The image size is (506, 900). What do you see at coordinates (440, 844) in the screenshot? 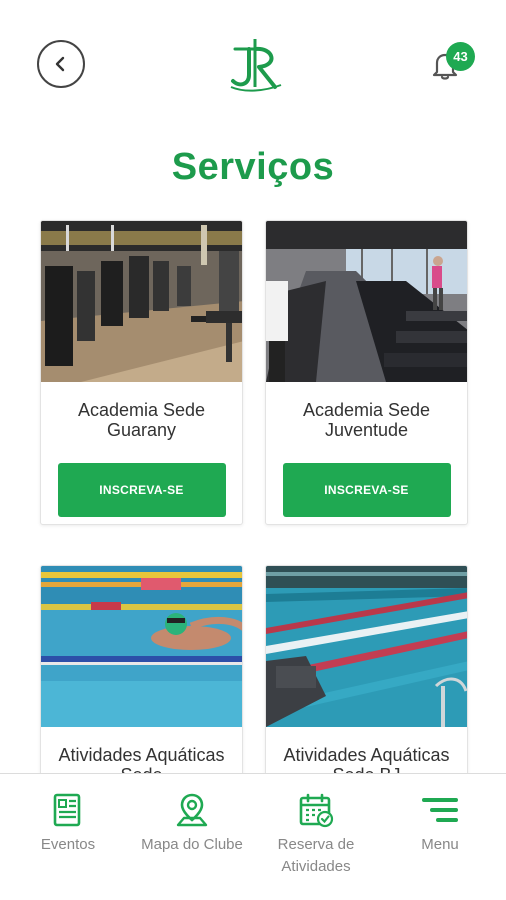
I see `nav-label: Menu` at bounding box center [440, 844].